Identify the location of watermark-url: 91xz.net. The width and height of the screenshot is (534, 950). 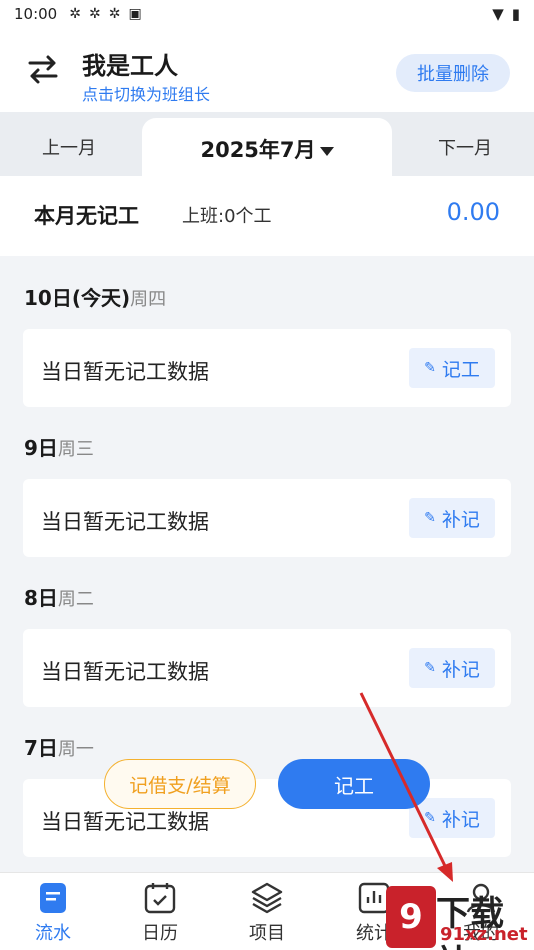
(484, 934).